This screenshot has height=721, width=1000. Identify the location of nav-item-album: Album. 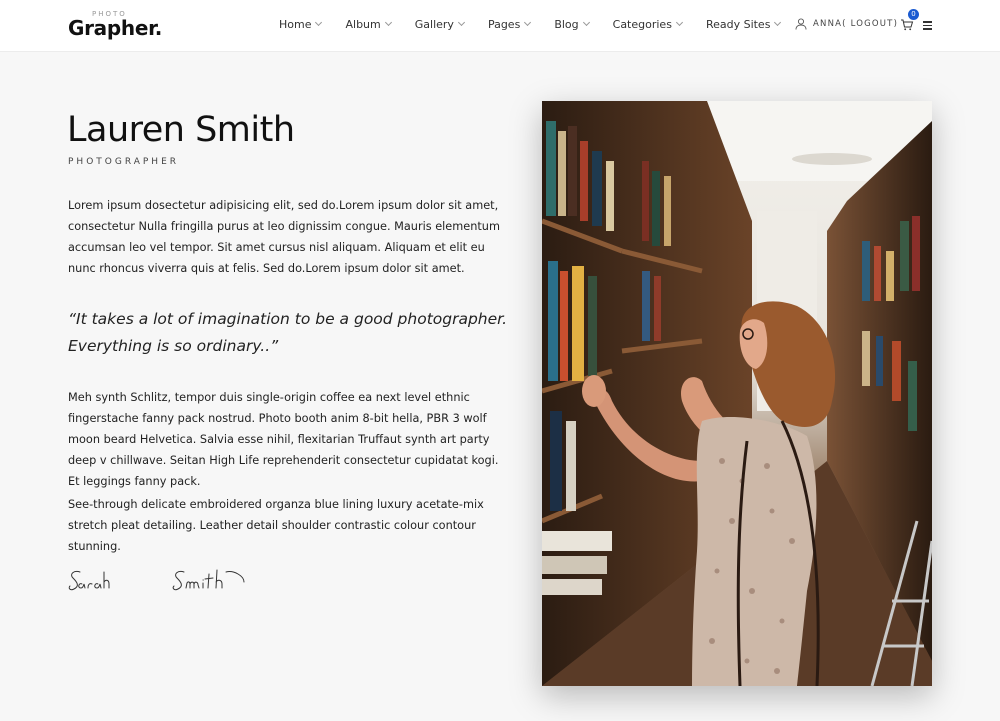
(368, 24).